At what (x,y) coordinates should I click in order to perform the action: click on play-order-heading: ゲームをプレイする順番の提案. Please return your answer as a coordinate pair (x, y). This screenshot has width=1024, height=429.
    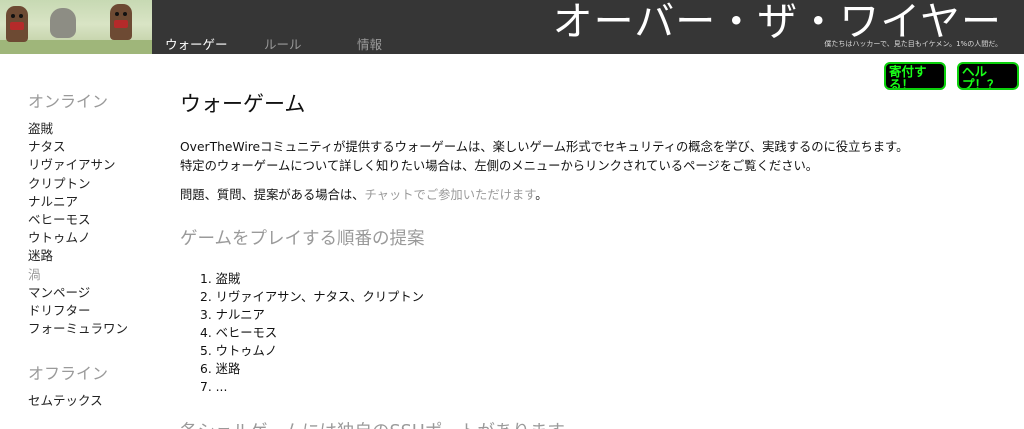
    Looking at the image, I should click on (302, 239).